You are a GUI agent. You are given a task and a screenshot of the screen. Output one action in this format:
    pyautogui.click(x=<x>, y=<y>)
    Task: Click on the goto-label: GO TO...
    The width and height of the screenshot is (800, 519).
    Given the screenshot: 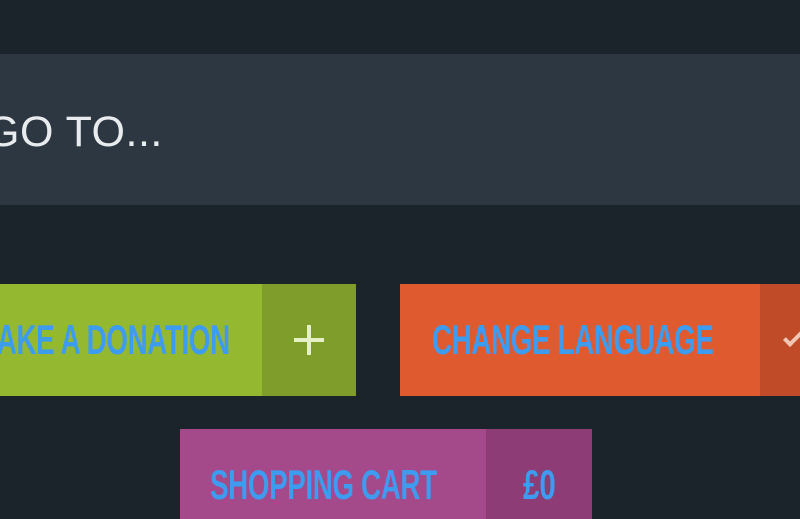 What is the action you would take?
    pyautogui.click(x=81, y=132)
    